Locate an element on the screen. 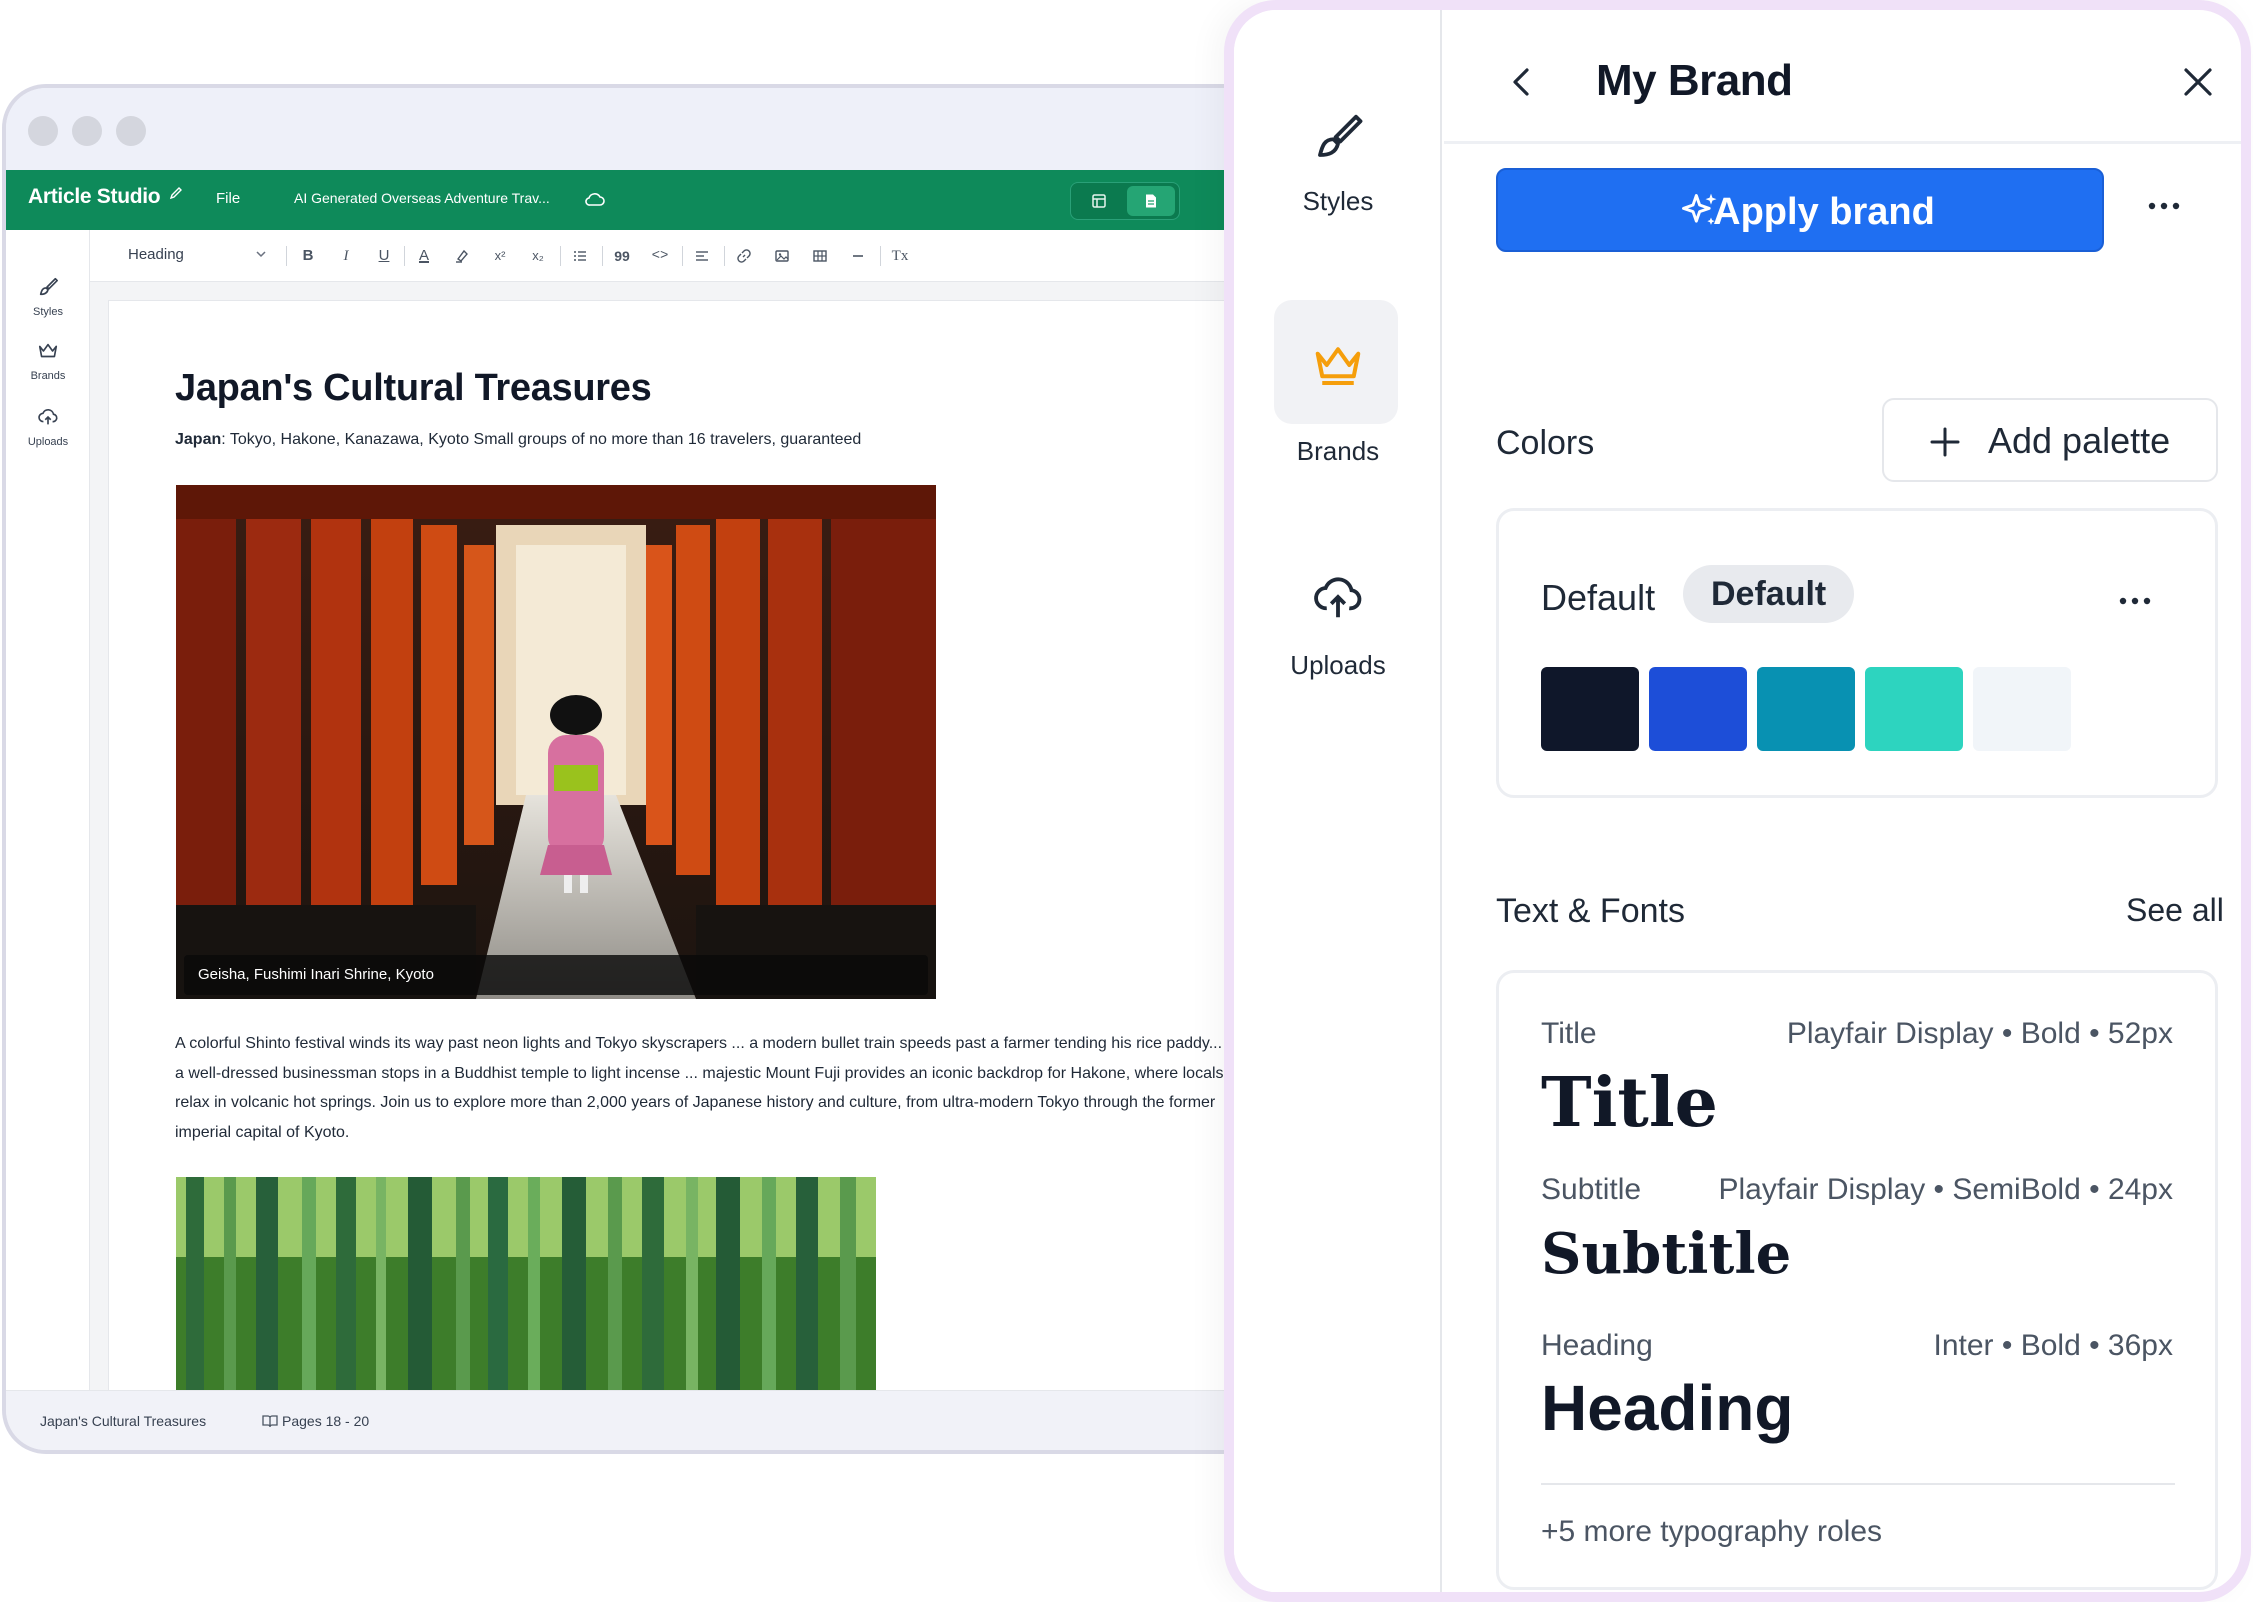 The height and width of the screenshot is (1602, 2253). bullet-list-button is located at coordinates (580, 256).